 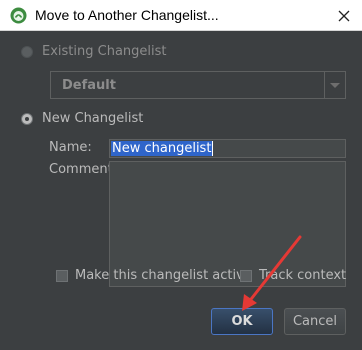 I want to click on make-active-label: Make this changelist active, so click(x=163, y=275).